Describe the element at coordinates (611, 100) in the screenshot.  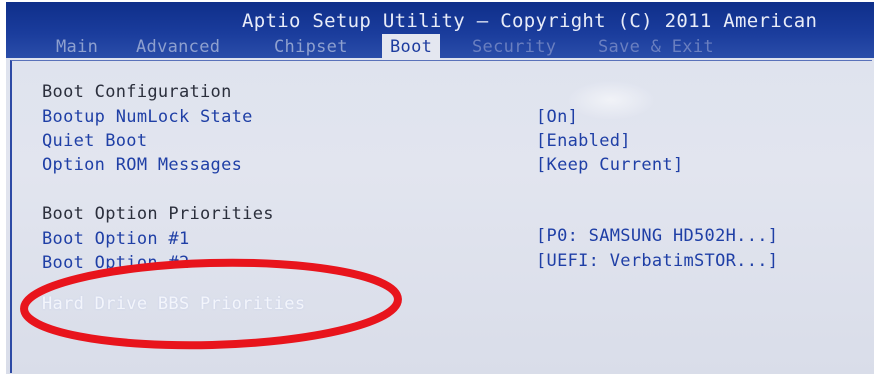
I see `screen-glare` at that location.